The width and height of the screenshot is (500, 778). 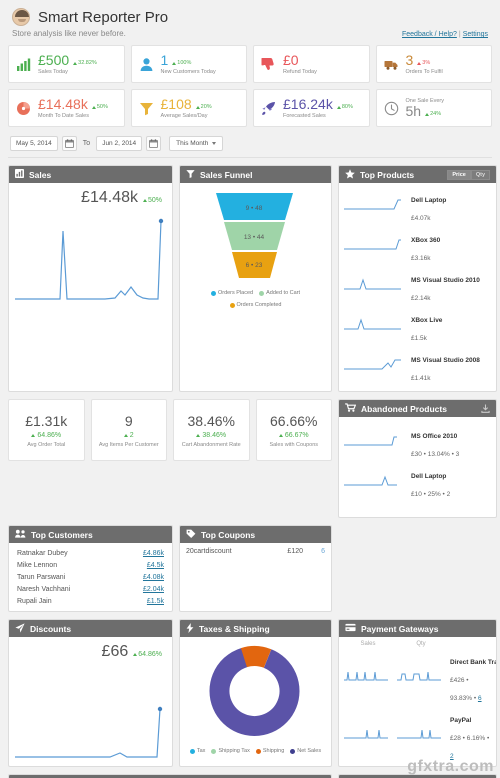 I want to click on sales-delta-text: 50%, so click(x=154, y=200).